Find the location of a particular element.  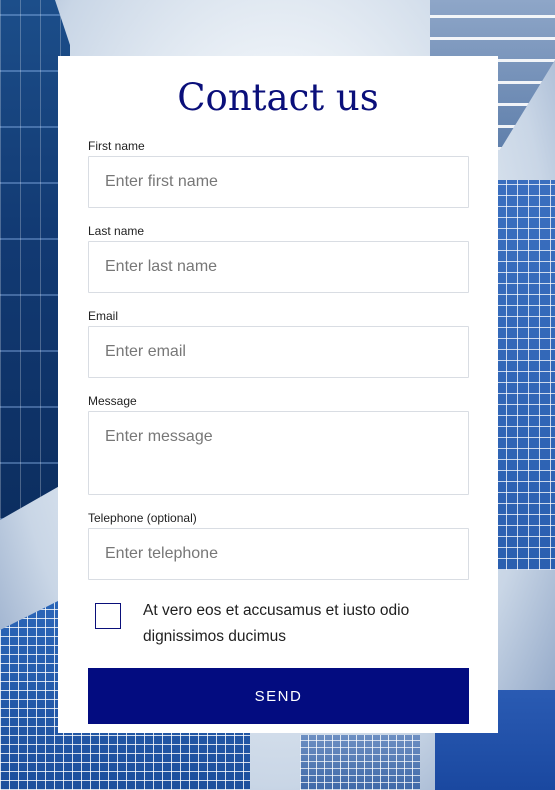

first-name-field: First name is located at coordinates (278, 173).